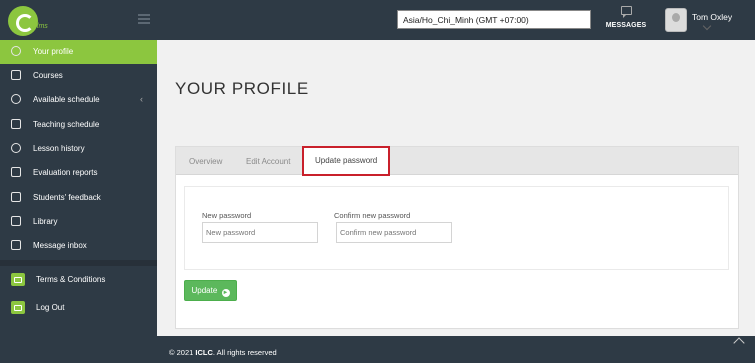 The height and width of the screenshot is (363, 755). I want to click on confirm-password-field, so click(394, 232).